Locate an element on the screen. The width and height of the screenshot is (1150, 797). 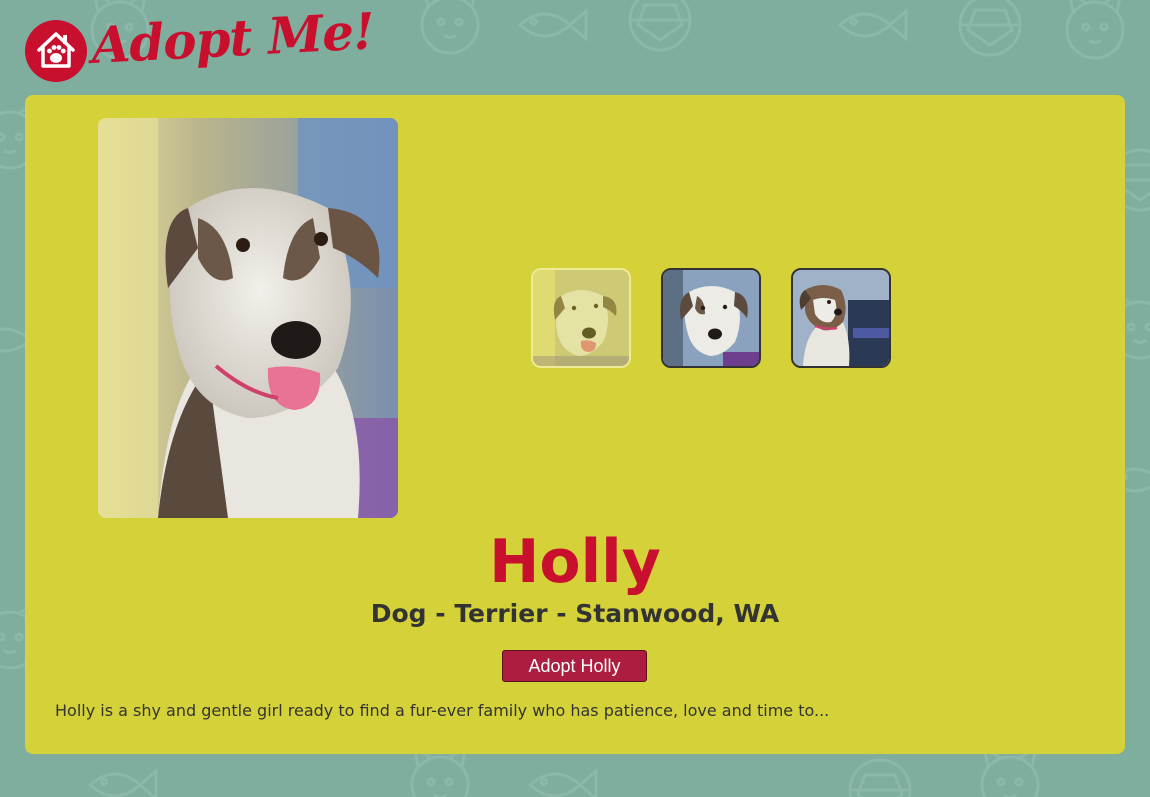
adopt-button: Adopt Holly is located at coordinates (574, 666).